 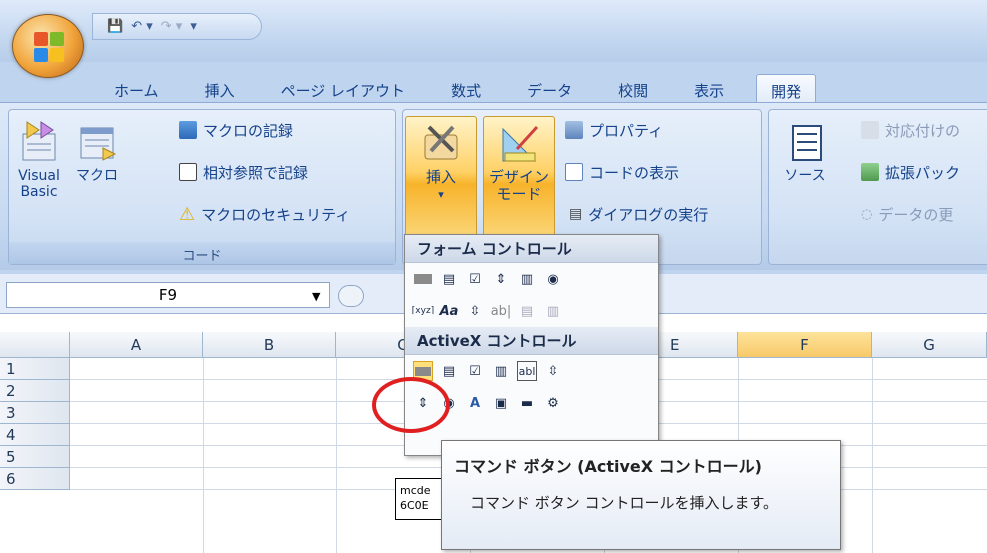 I want to click on tab-insert: 挿入, so click(x=220, y=89).